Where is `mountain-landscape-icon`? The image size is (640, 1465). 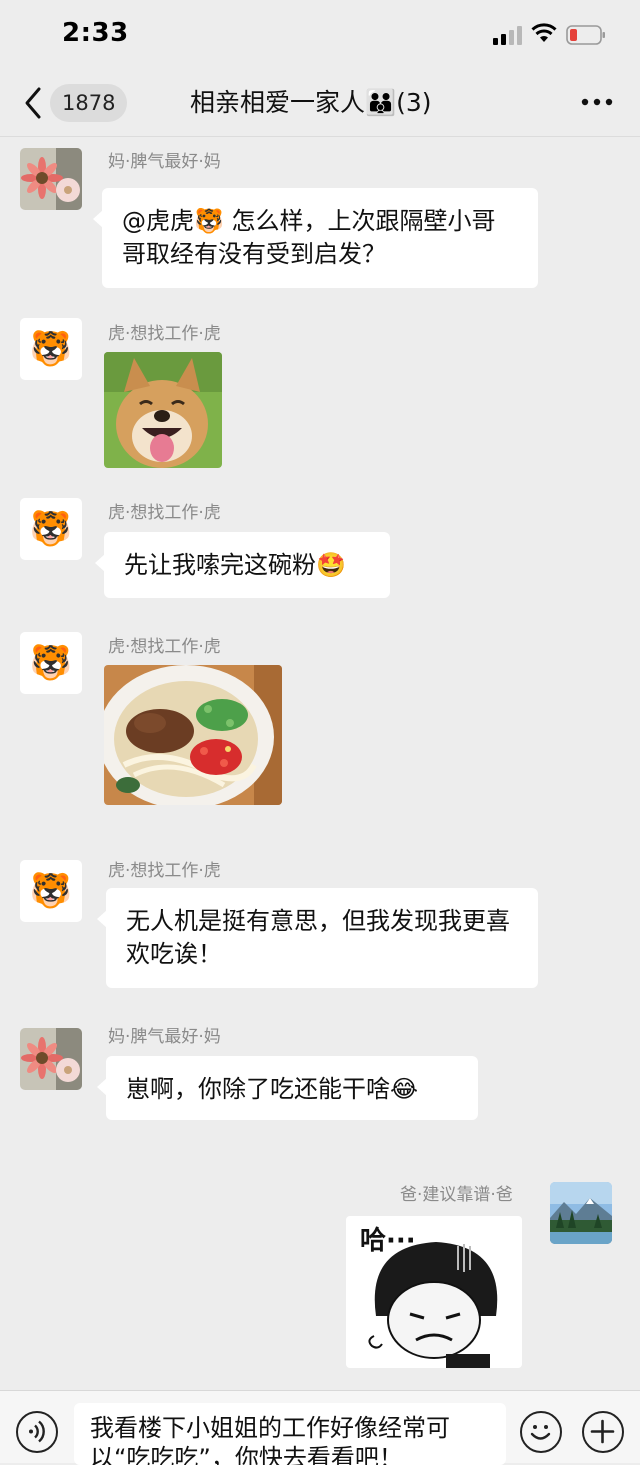 mountain-landscape-icon is located at coordinates (581, 1213).